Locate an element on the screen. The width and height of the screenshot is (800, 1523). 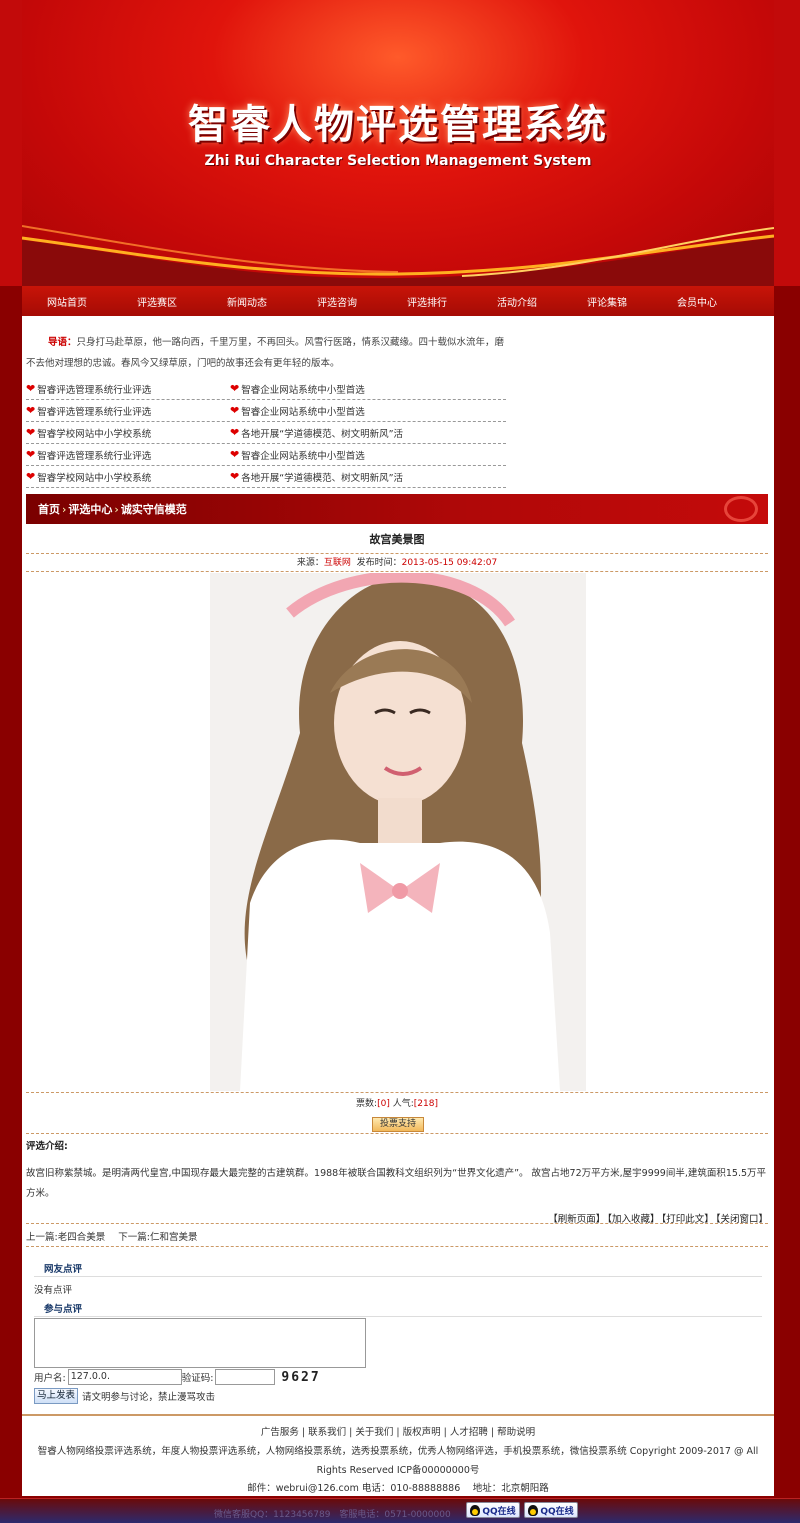
source-value: 互联网 is located at coordinates (337, 563).